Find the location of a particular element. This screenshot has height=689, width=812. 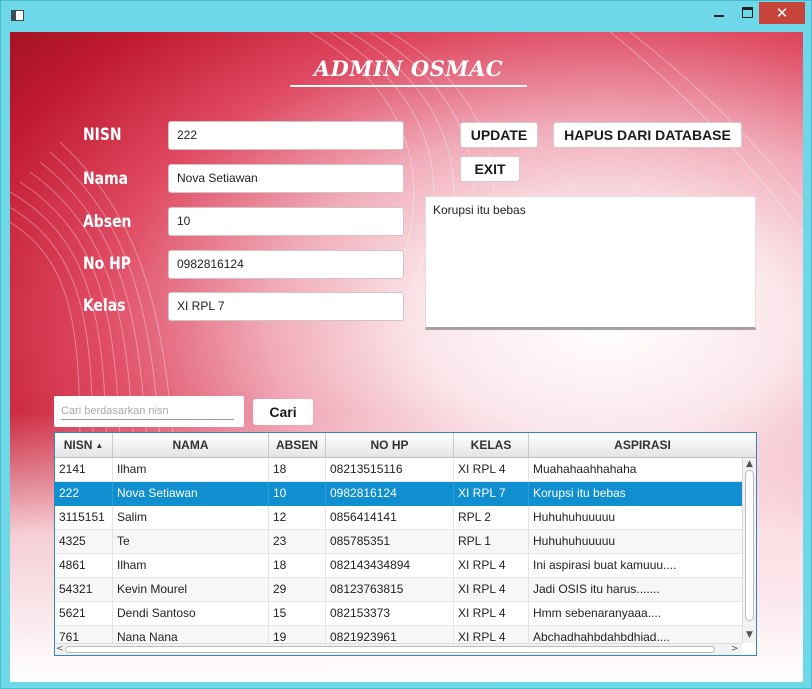

kelas-field: XI RPL 7 is located at coordinates (286, 306).